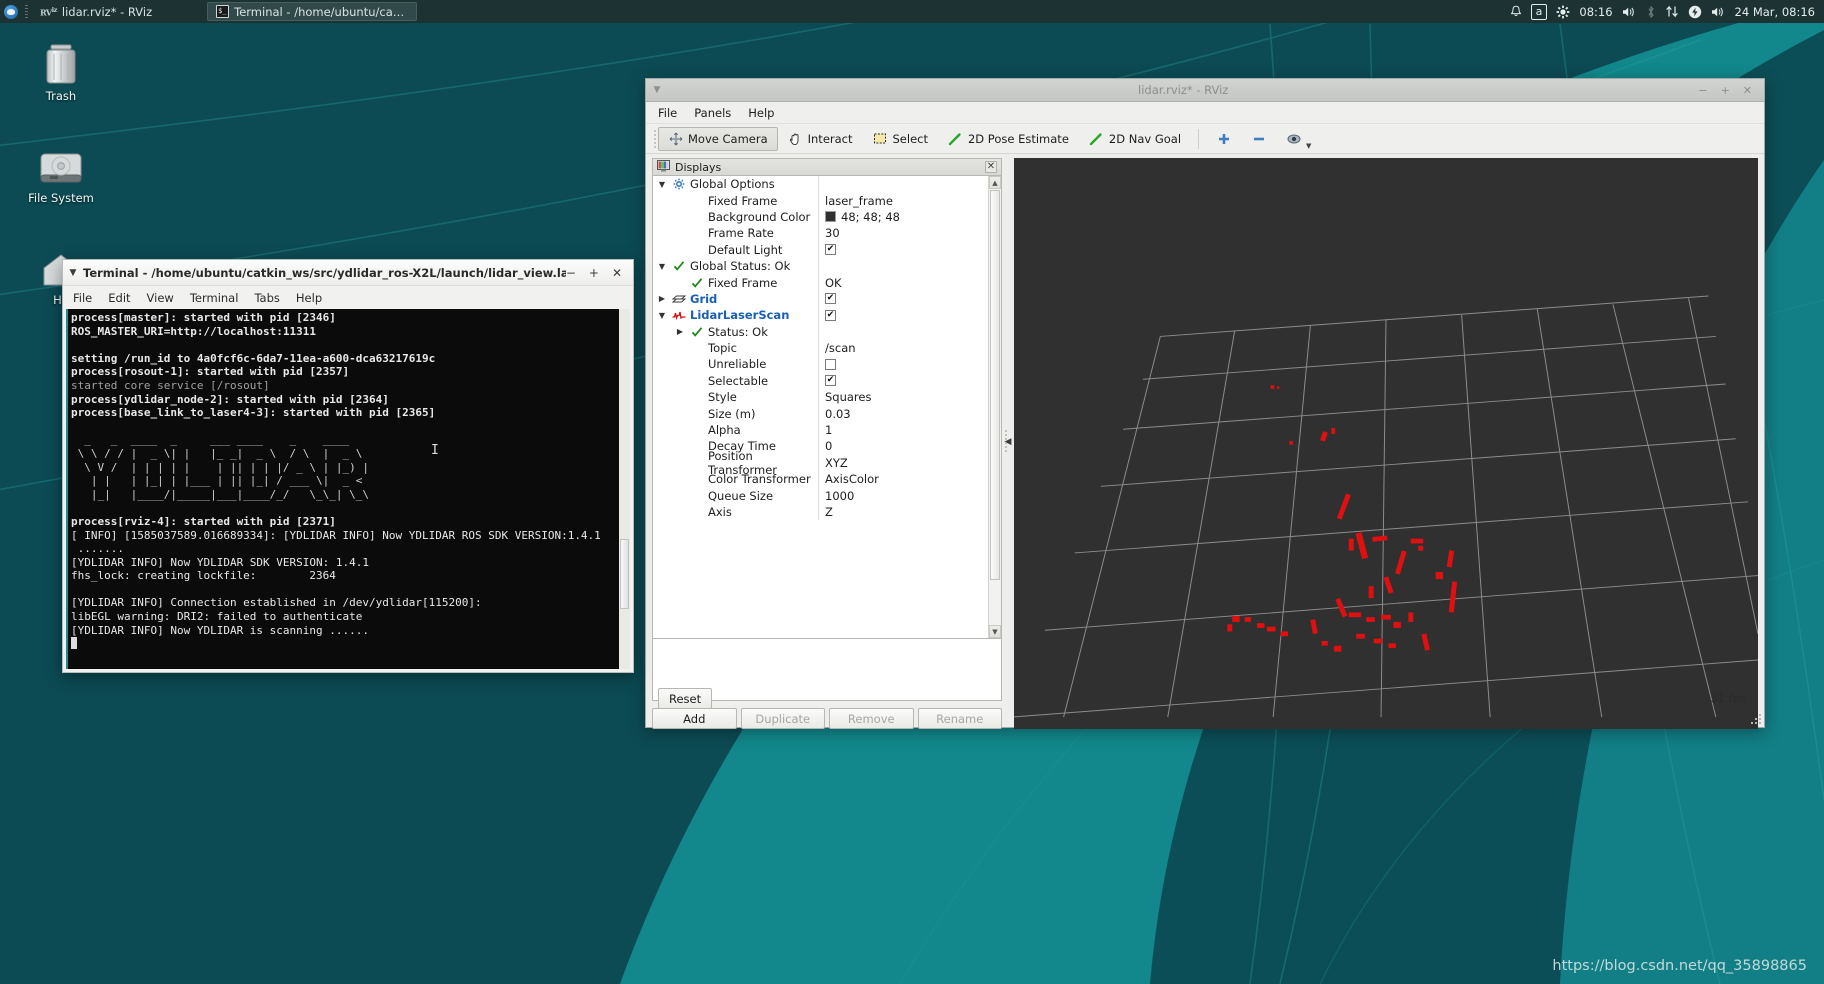 The image size is (1824, 984). I want to click on display-tree-row: ▶ Status: Ok, so click(820, 331).